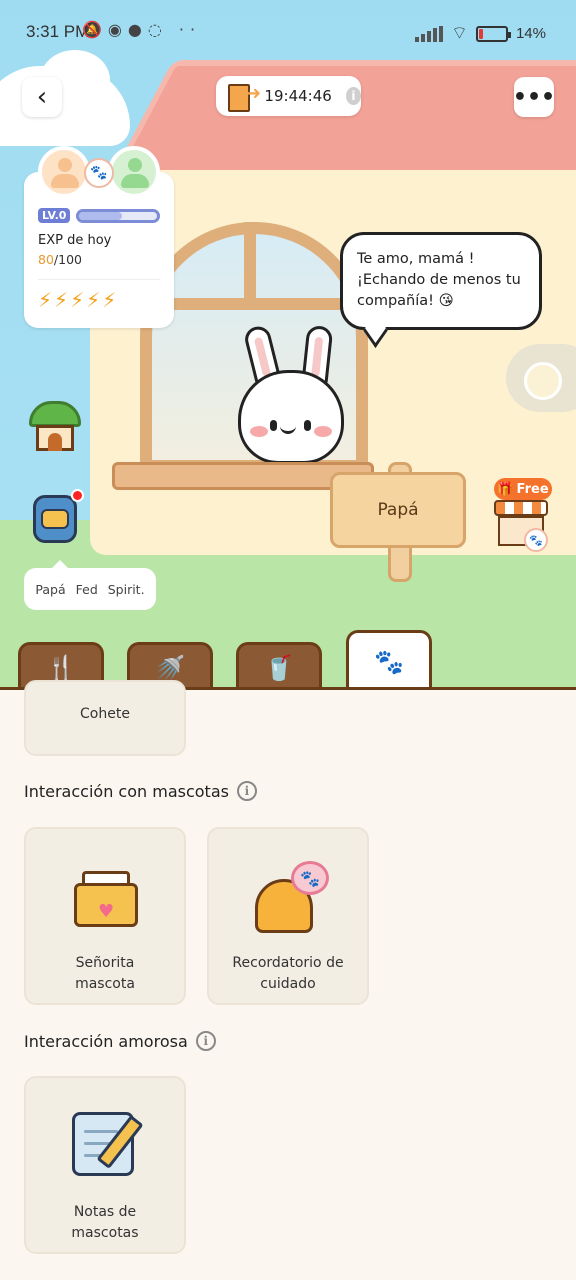 This screenshot has width=576, height=1280. What do you see at coordinates (77, 495) in the screenshot?
I see `notification-dot` at bounding box center [77, 495].